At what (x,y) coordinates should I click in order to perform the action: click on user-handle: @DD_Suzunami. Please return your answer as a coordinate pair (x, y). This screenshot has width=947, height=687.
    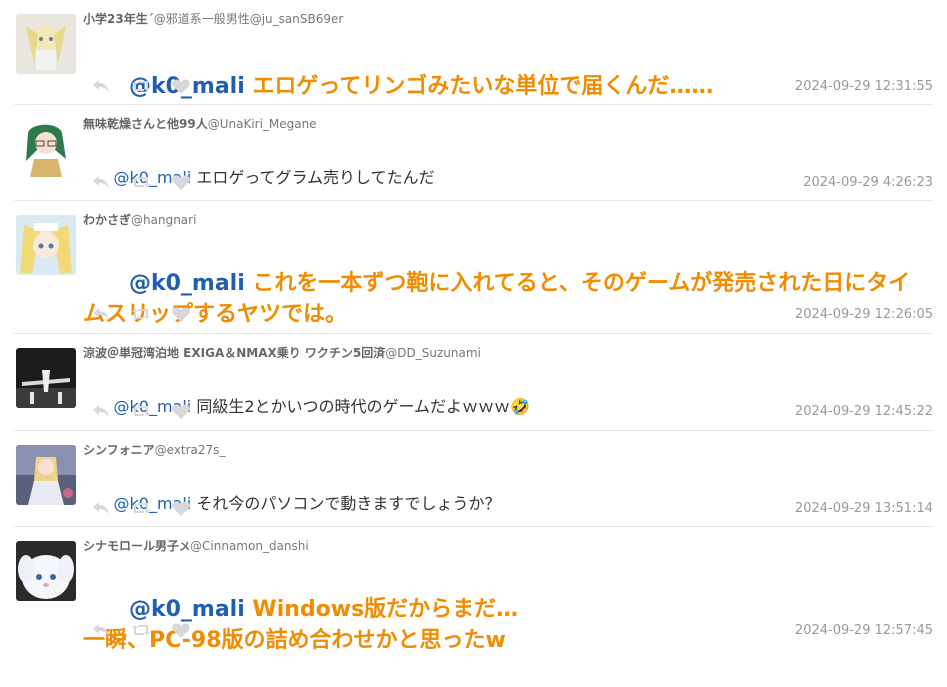
    Looking at the image, I should click on (433, 353).